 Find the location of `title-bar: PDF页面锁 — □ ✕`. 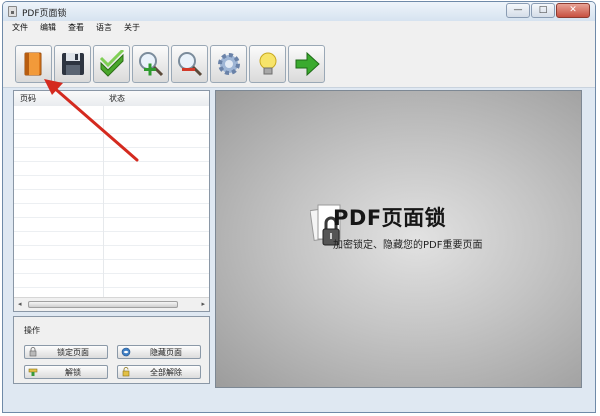

title-bar: PDF页面锁 — □ ✕ is located at coordinates (299, 11).